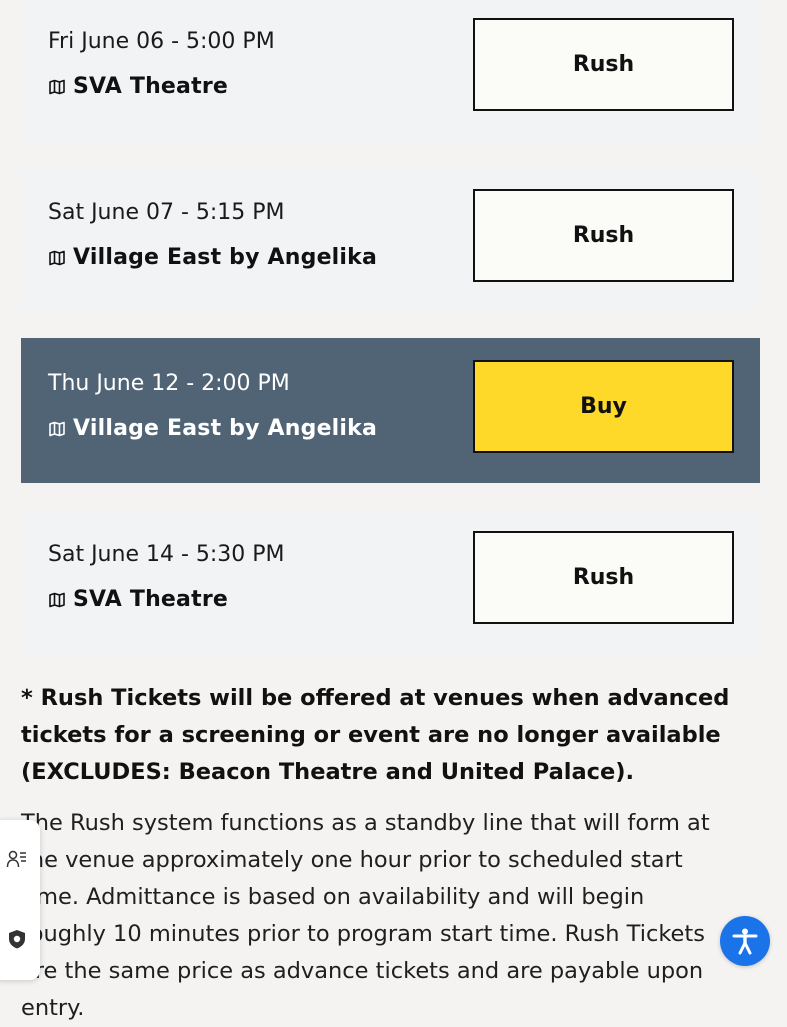 The height and width of the screenshot is (1027, 787). What do you see at coordinates (166, 212) in the screenshot?
I see `showtime-datetime: Sat June 07 - 5:15 PM` at bounding box center [166, 212].